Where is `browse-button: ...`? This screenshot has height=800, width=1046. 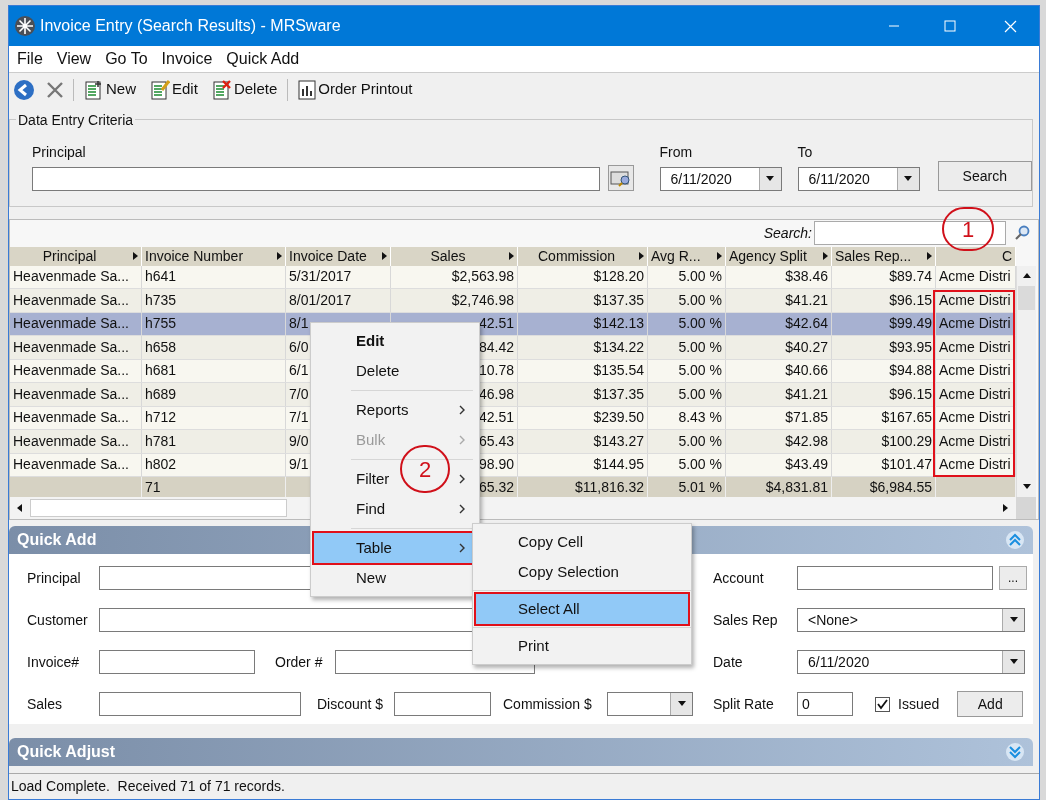
browse-button: ... is located at coordinates (1013, 578).